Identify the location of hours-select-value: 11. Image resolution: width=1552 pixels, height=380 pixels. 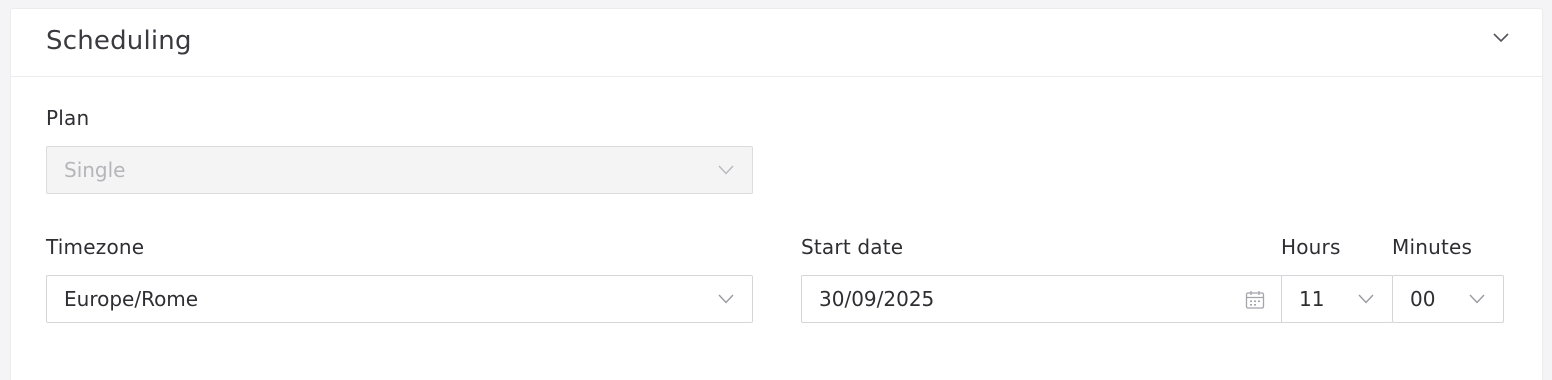
(1312, 299).